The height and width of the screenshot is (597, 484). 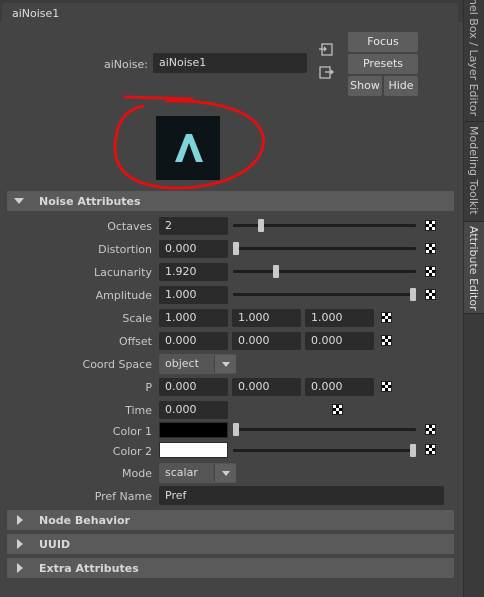 I want to click on lacunarity-slider-track, so click(x=324, y=271).